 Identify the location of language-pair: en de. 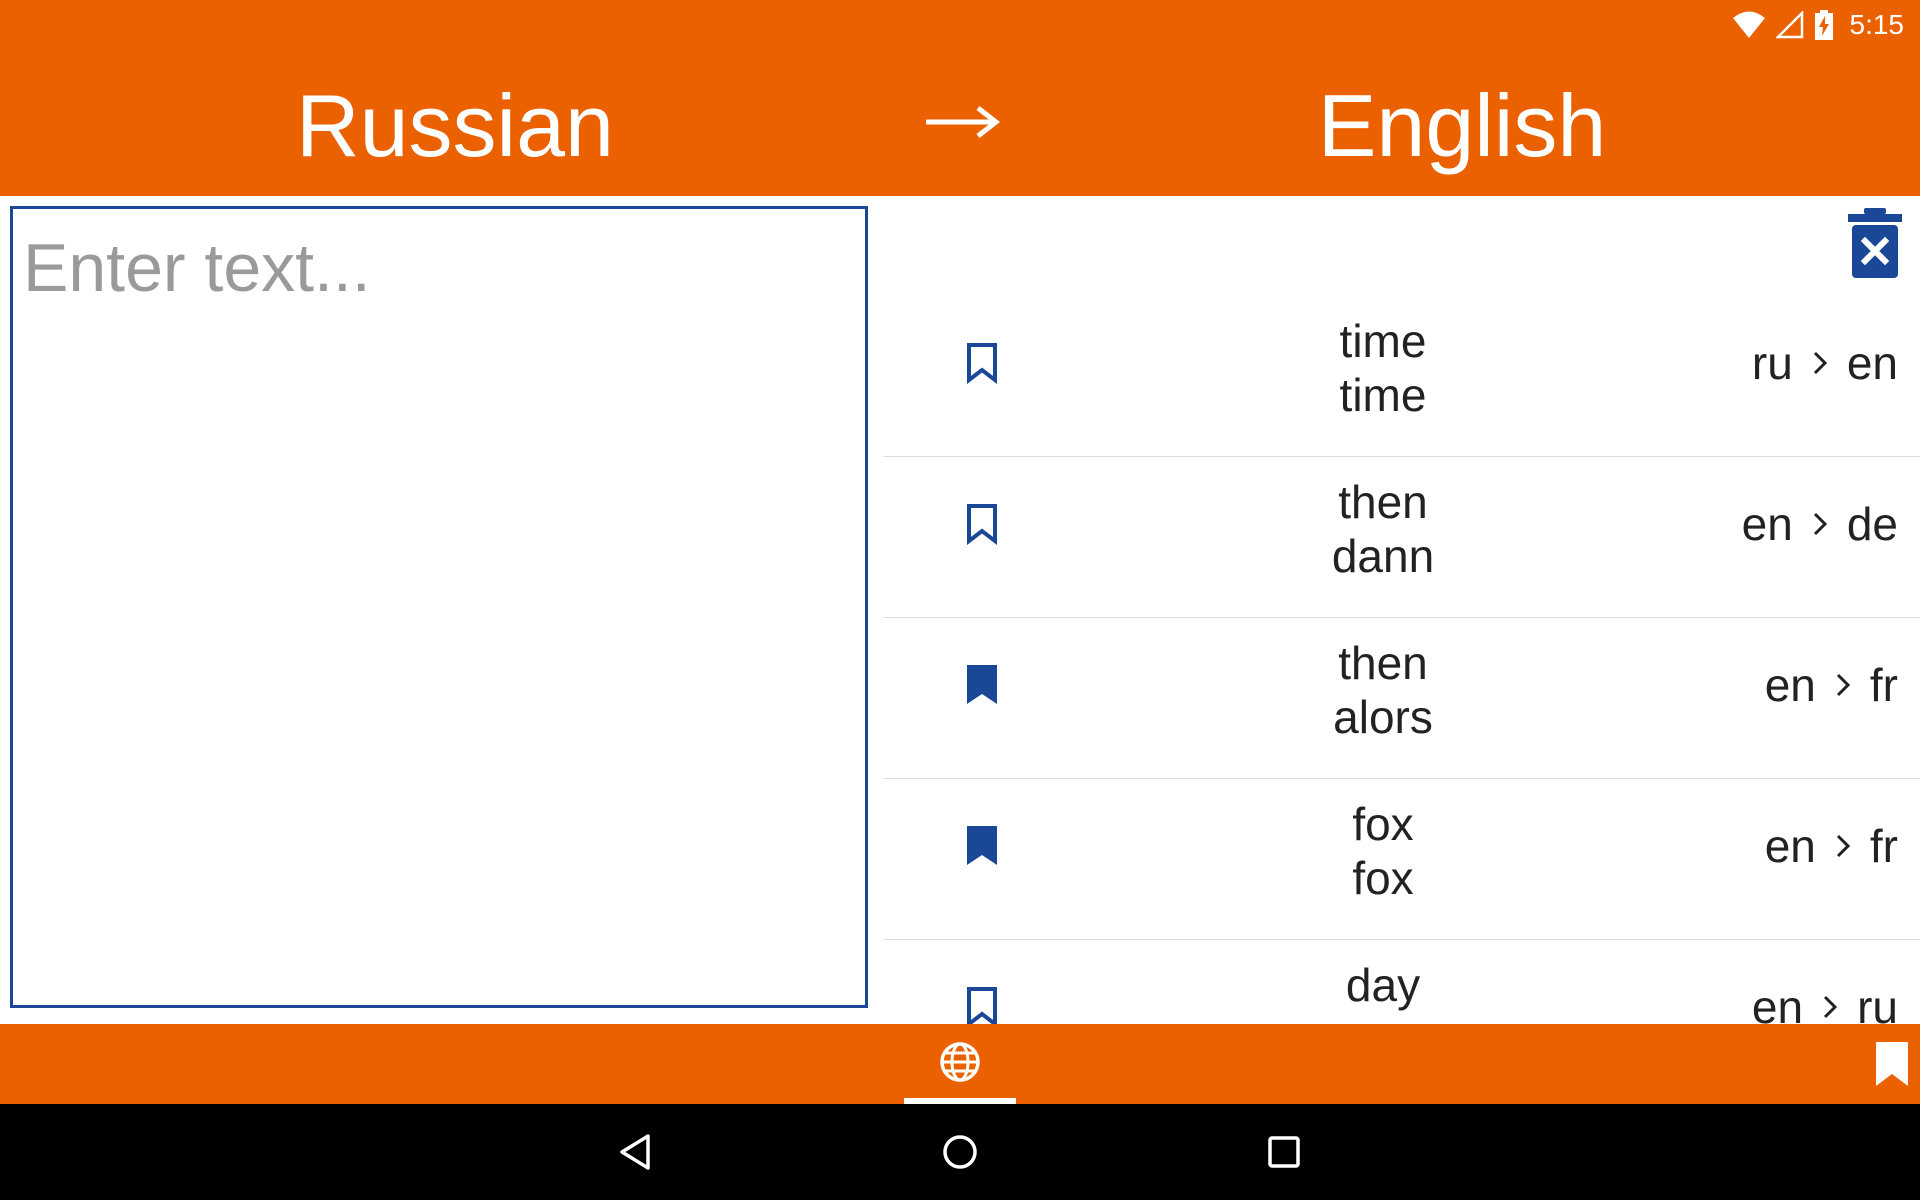
(1820, 524).